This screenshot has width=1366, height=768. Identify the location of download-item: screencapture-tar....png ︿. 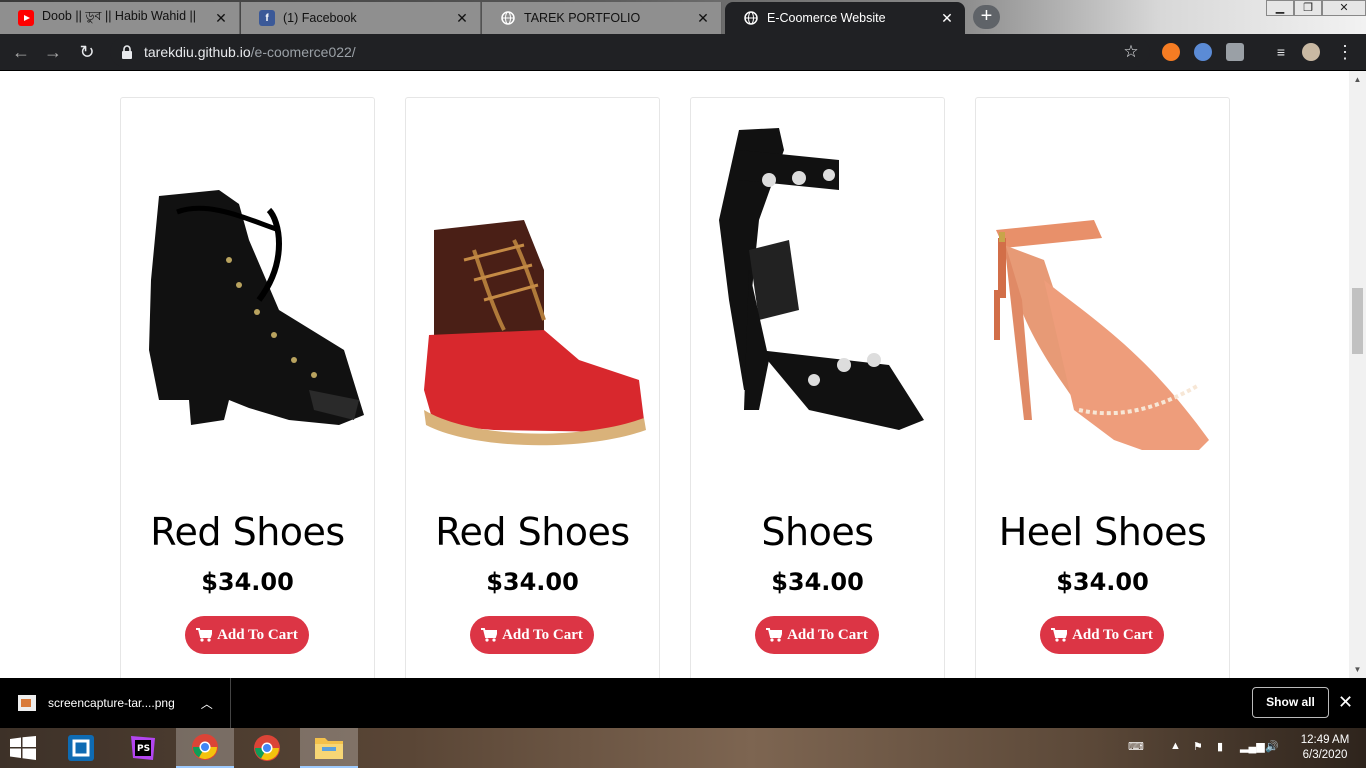
(115, 703).